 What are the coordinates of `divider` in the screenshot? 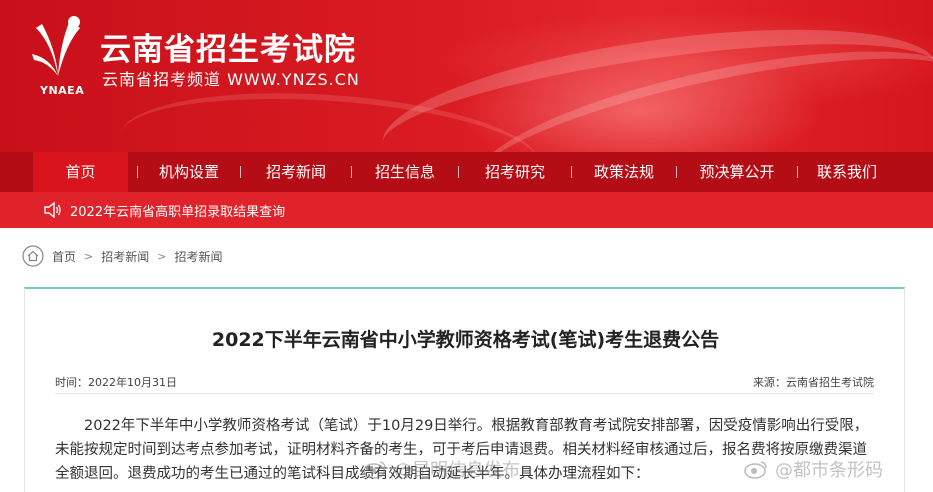 It's located at (464, 393).